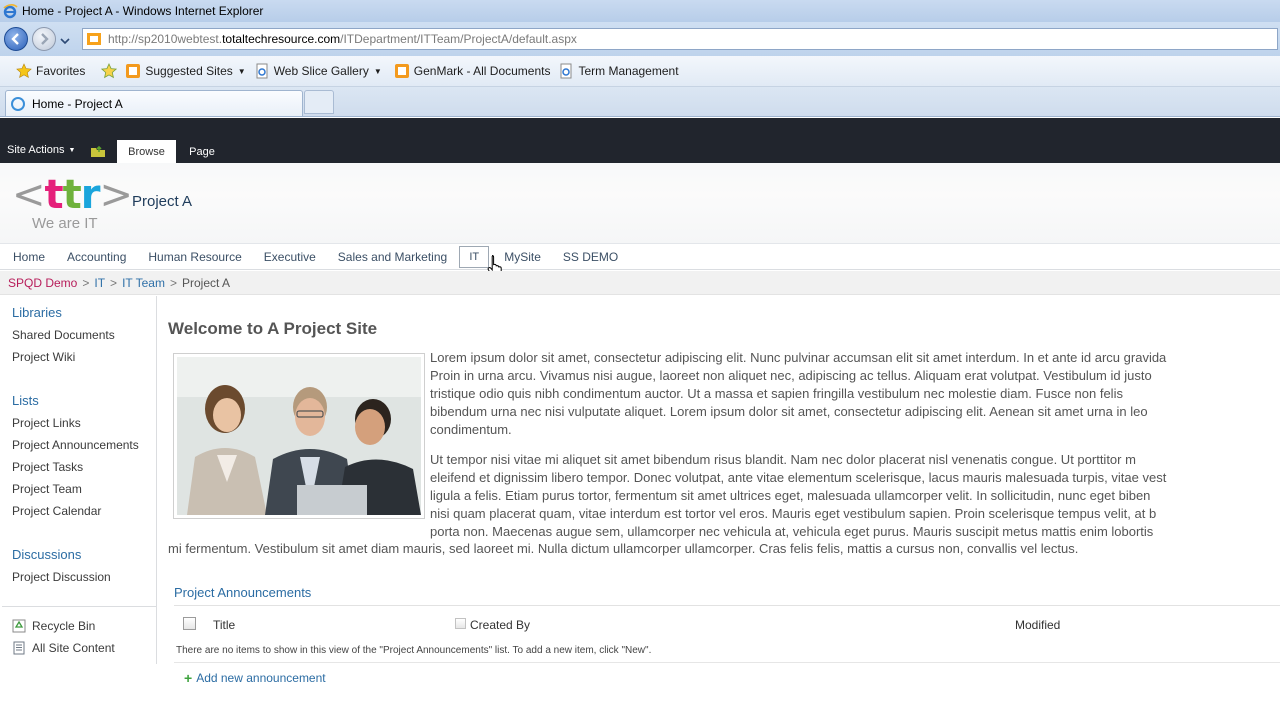  Describe the element at coordinates (255, 678) in the screenshot. I see `add-new-announcement-link: + Add new announcement` at that location.